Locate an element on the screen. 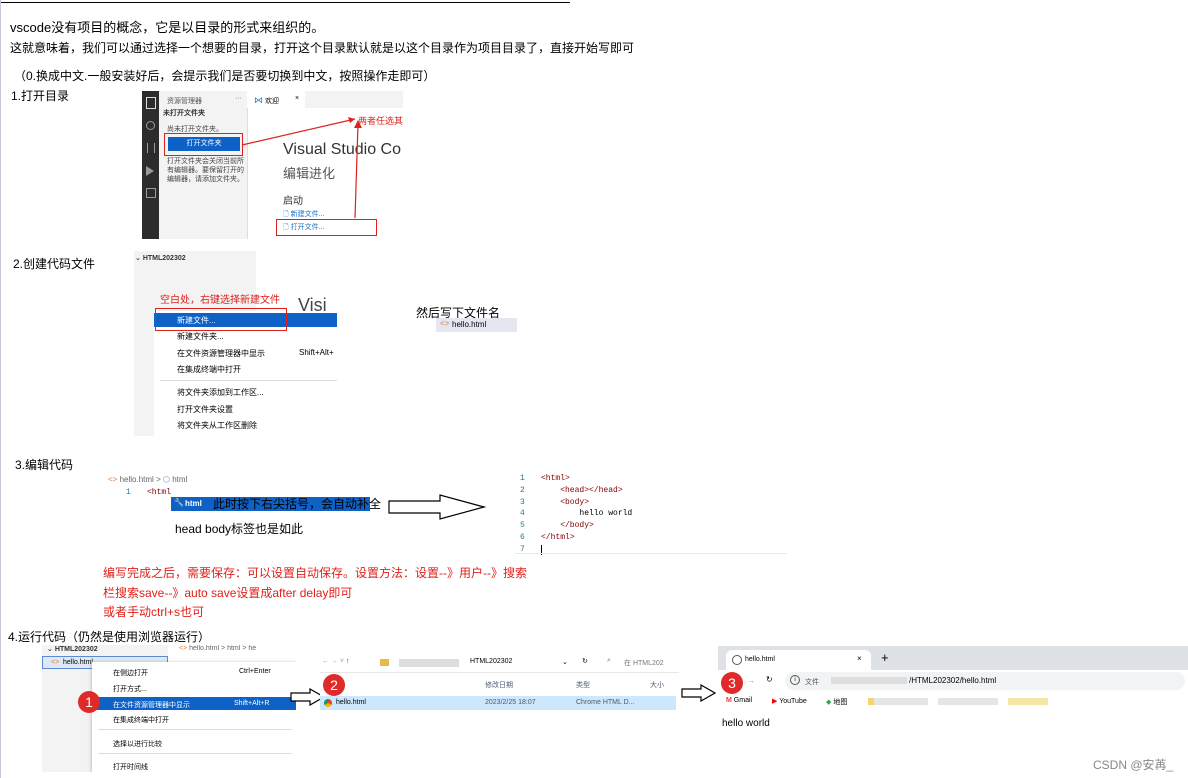 This screenshot has height=778, width=1188. search-icon is located at coordinates (150, 125).